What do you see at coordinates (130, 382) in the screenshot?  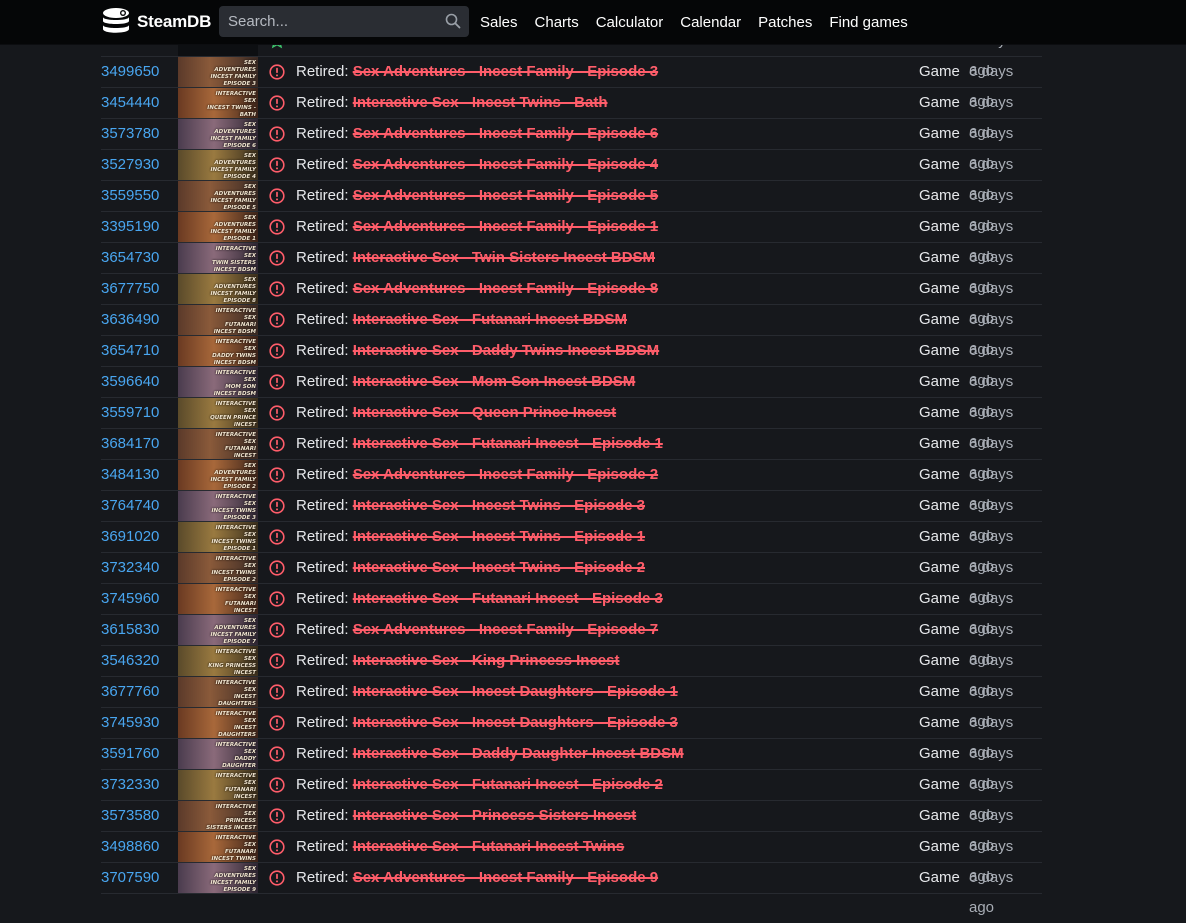 I see `app-id-link: 3596640` at bounding box center [130, 382].